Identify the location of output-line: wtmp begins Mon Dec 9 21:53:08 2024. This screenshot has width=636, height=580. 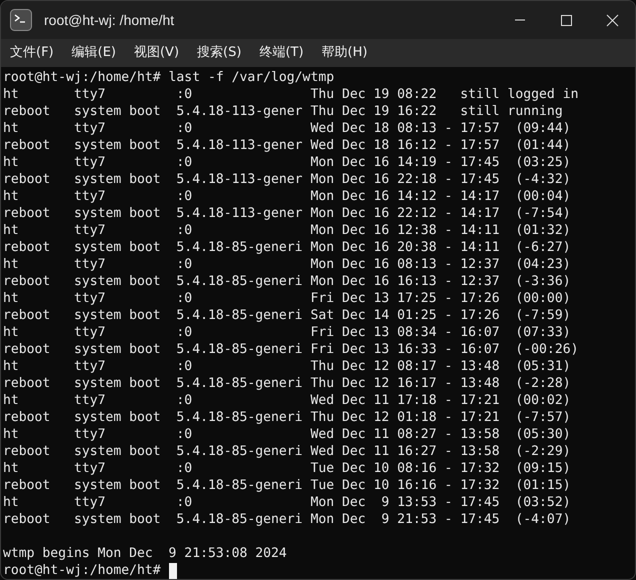
(145, 553).